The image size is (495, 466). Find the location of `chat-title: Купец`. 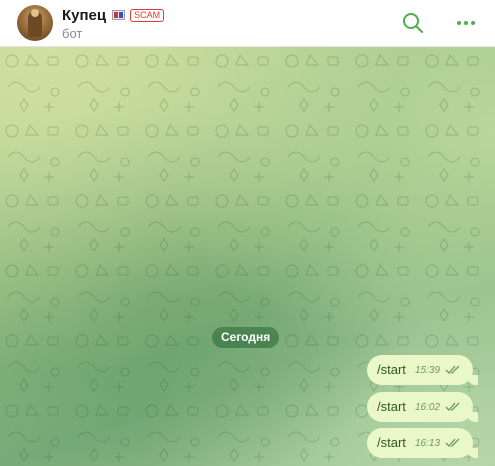

chat-title: Купец is located at coordinates (84, 15).